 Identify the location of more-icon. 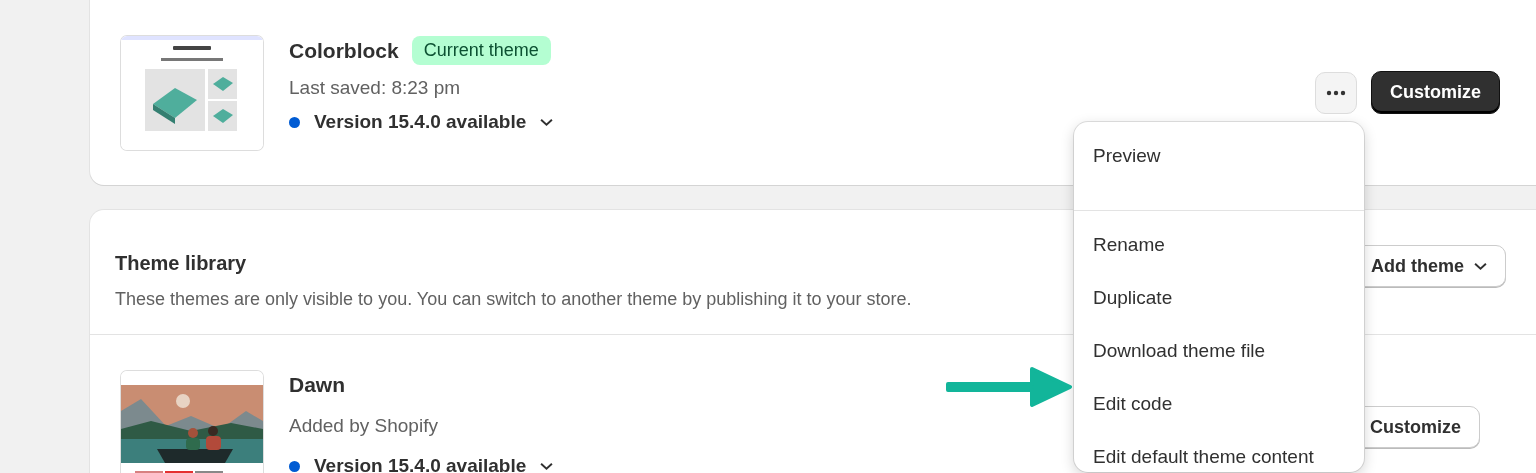
(1336, 92).